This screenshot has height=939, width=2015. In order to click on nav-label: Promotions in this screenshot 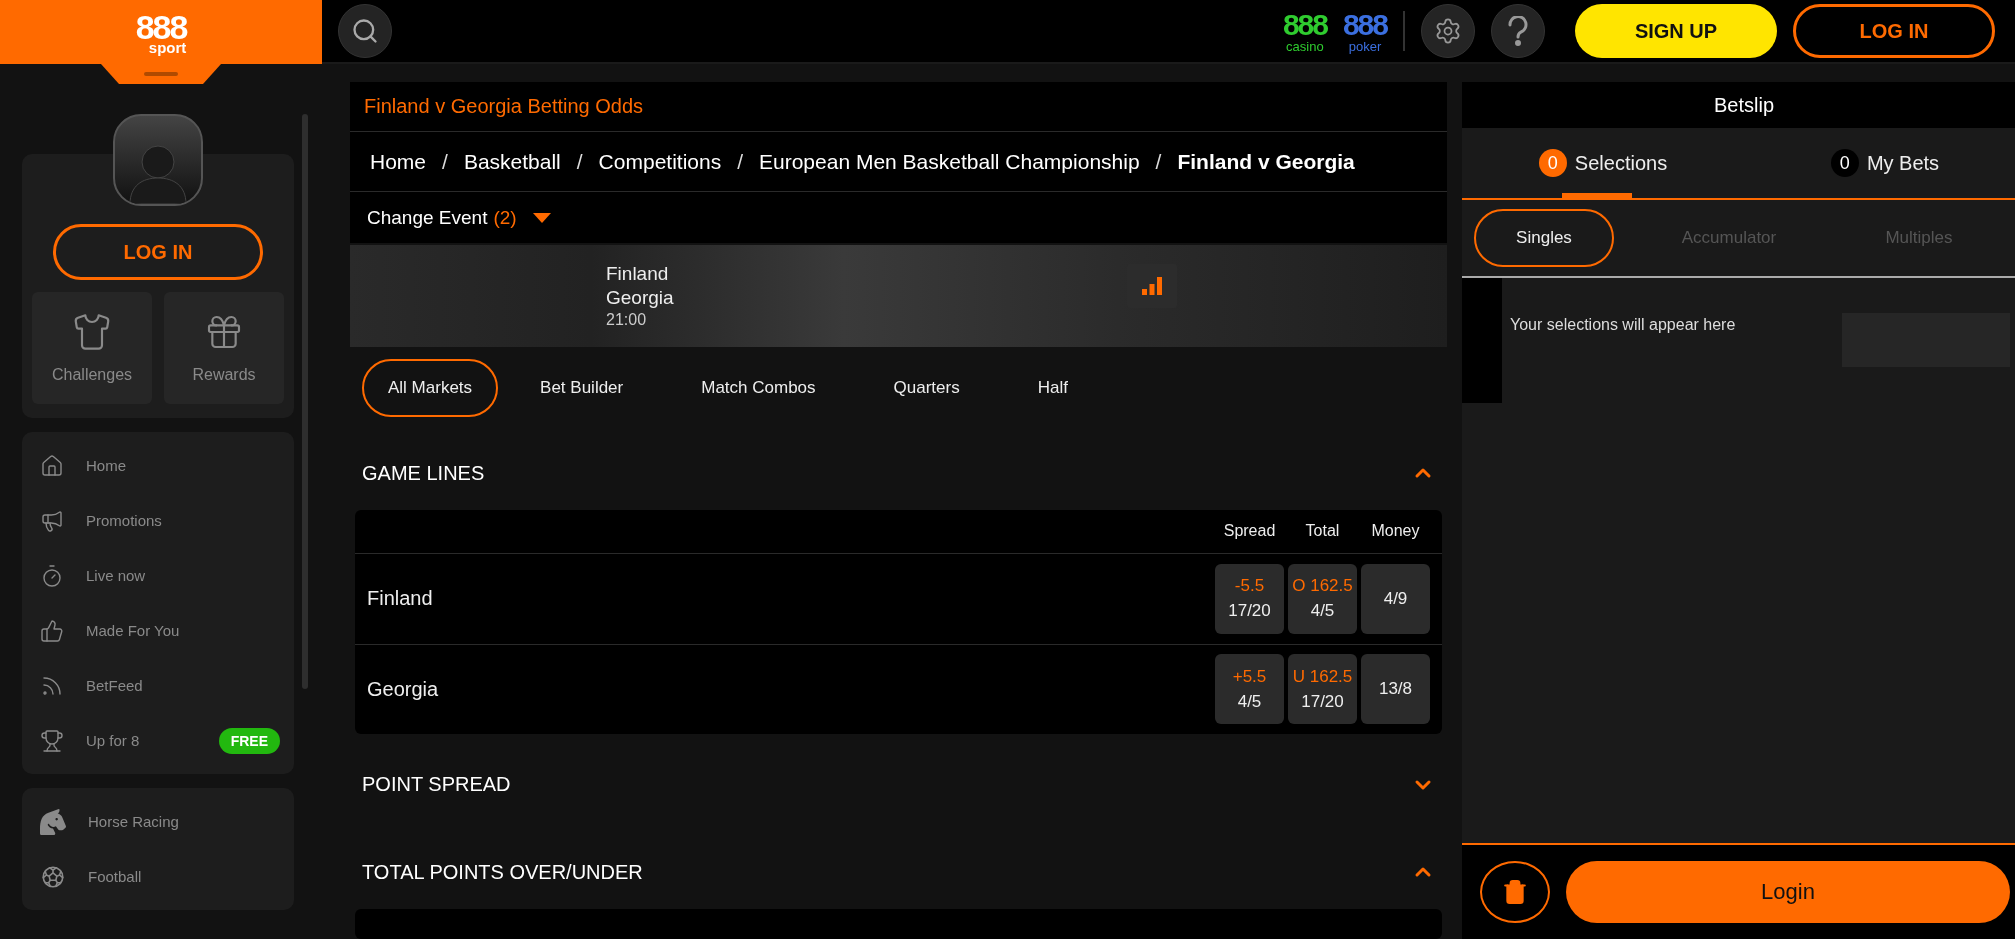, I will do `click(124, 520)`.